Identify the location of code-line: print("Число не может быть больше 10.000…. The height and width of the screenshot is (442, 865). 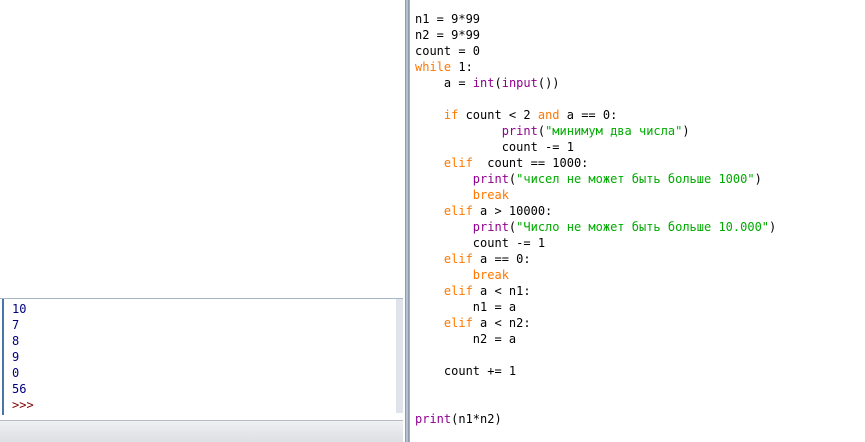
(595, 227).